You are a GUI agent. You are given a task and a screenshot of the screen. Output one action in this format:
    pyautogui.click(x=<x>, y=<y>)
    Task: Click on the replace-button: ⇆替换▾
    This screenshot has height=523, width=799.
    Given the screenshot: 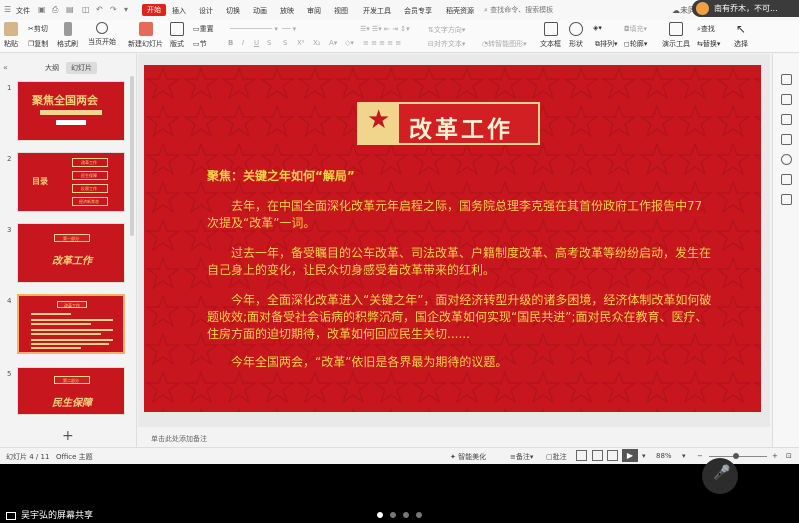 What is the action you would take?
    pyautogui.click(x=708, y=44)
    